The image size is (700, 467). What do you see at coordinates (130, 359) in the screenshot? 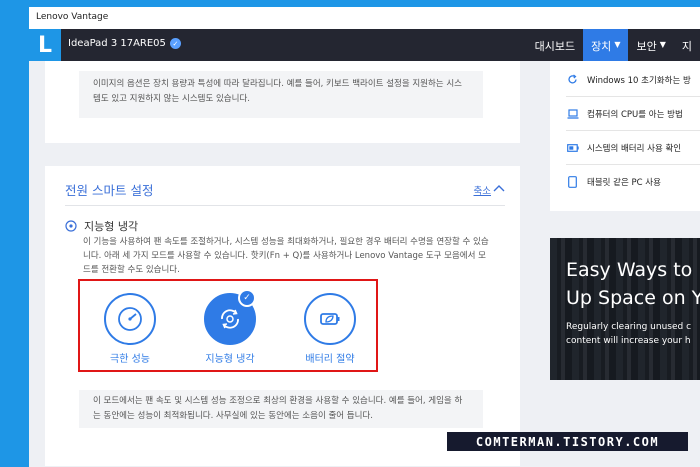
I see `mode-label: 극한 성능` at bounding box center [130, 359].